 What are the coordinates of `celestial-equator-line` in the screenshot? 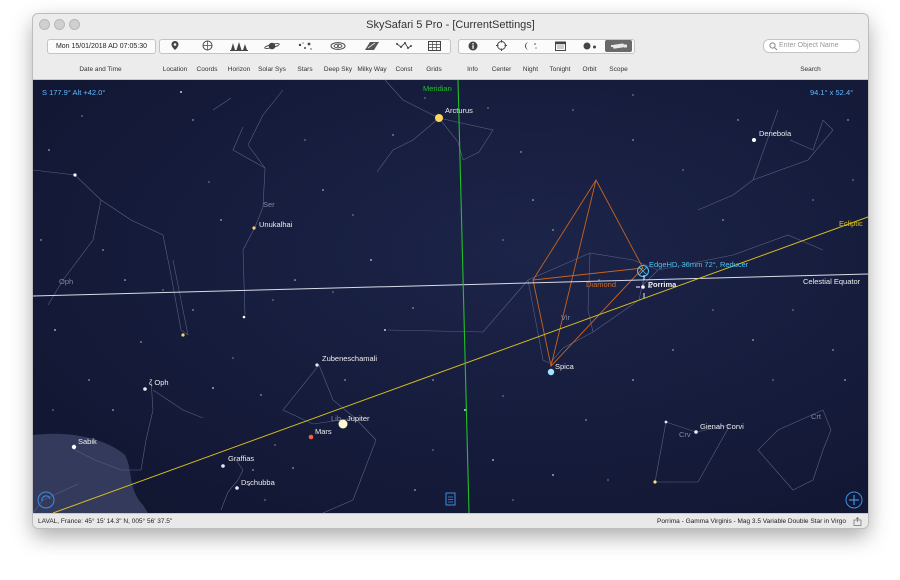 It's located at (450, 285).